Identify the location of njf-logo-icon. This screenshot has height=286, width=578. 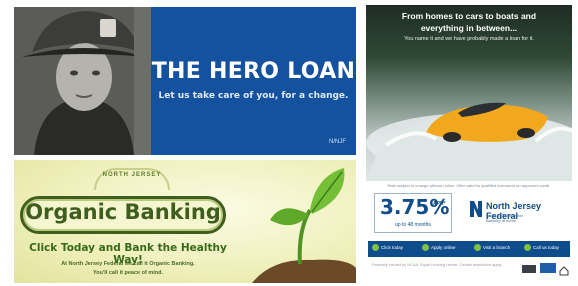
(476, 209).